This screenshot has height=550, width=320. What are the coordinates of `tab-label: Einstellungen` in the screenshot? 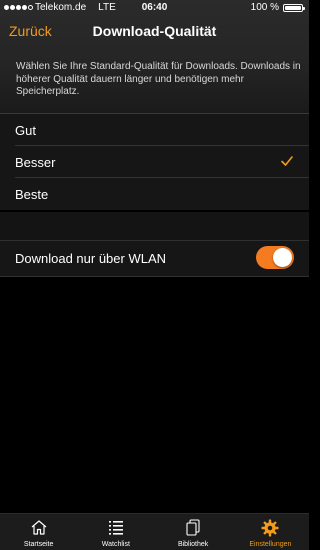 It's located at (270, 544).